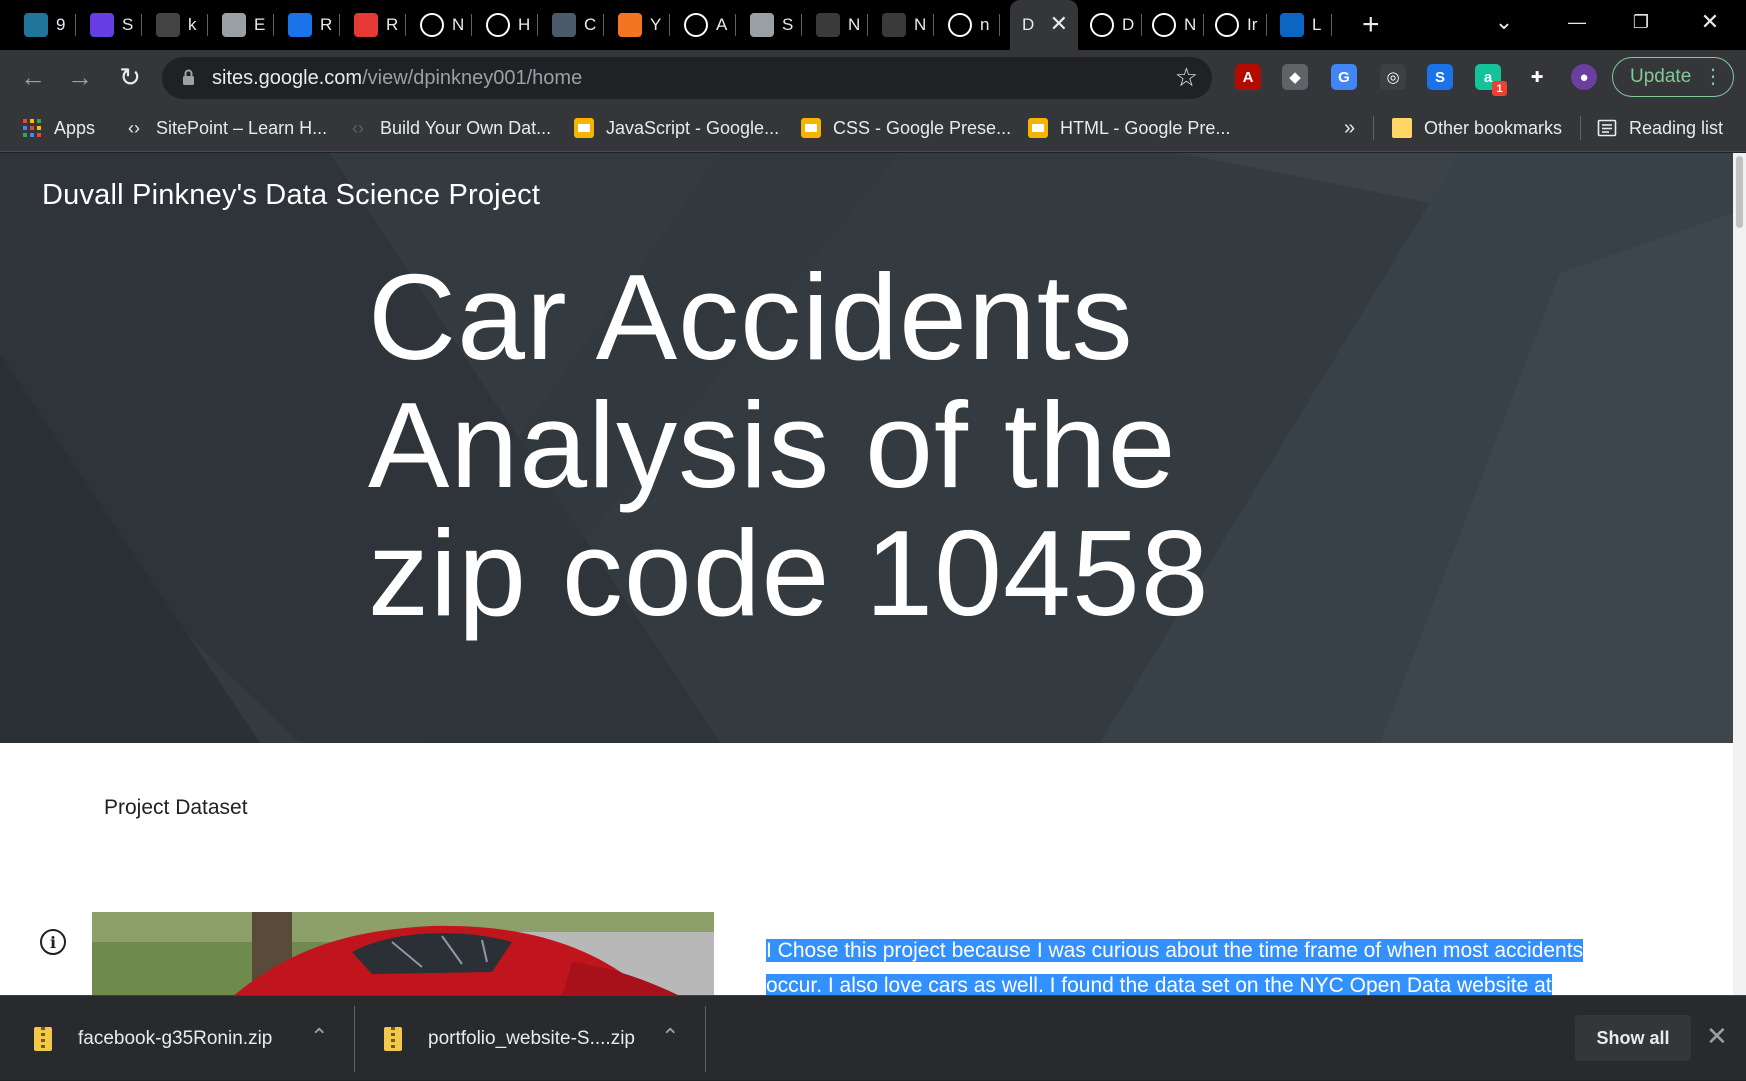  Describe the element at coordinates (1739, 192) in the screenshot. I see `scrollbar-thumb` at that location.